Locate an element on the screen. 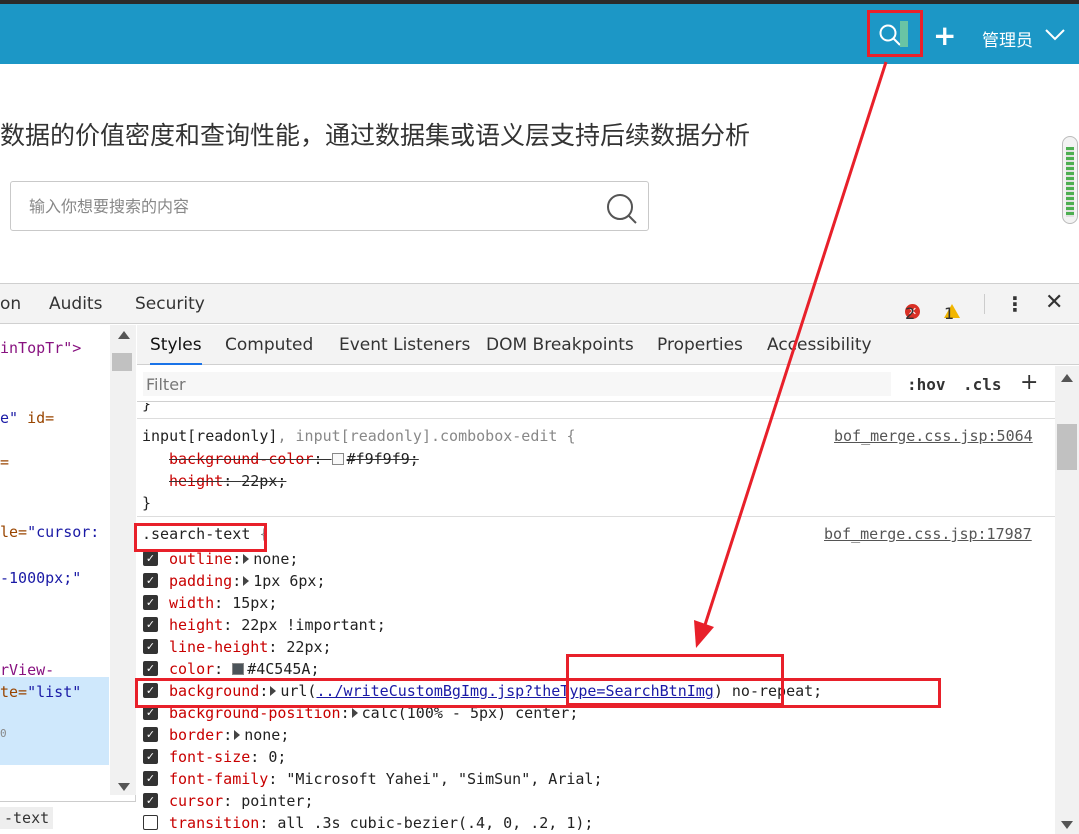 The width and height of the screenshot is (1079, 834). dom-text: inTopTr"> is located at coordinates (41, 348).